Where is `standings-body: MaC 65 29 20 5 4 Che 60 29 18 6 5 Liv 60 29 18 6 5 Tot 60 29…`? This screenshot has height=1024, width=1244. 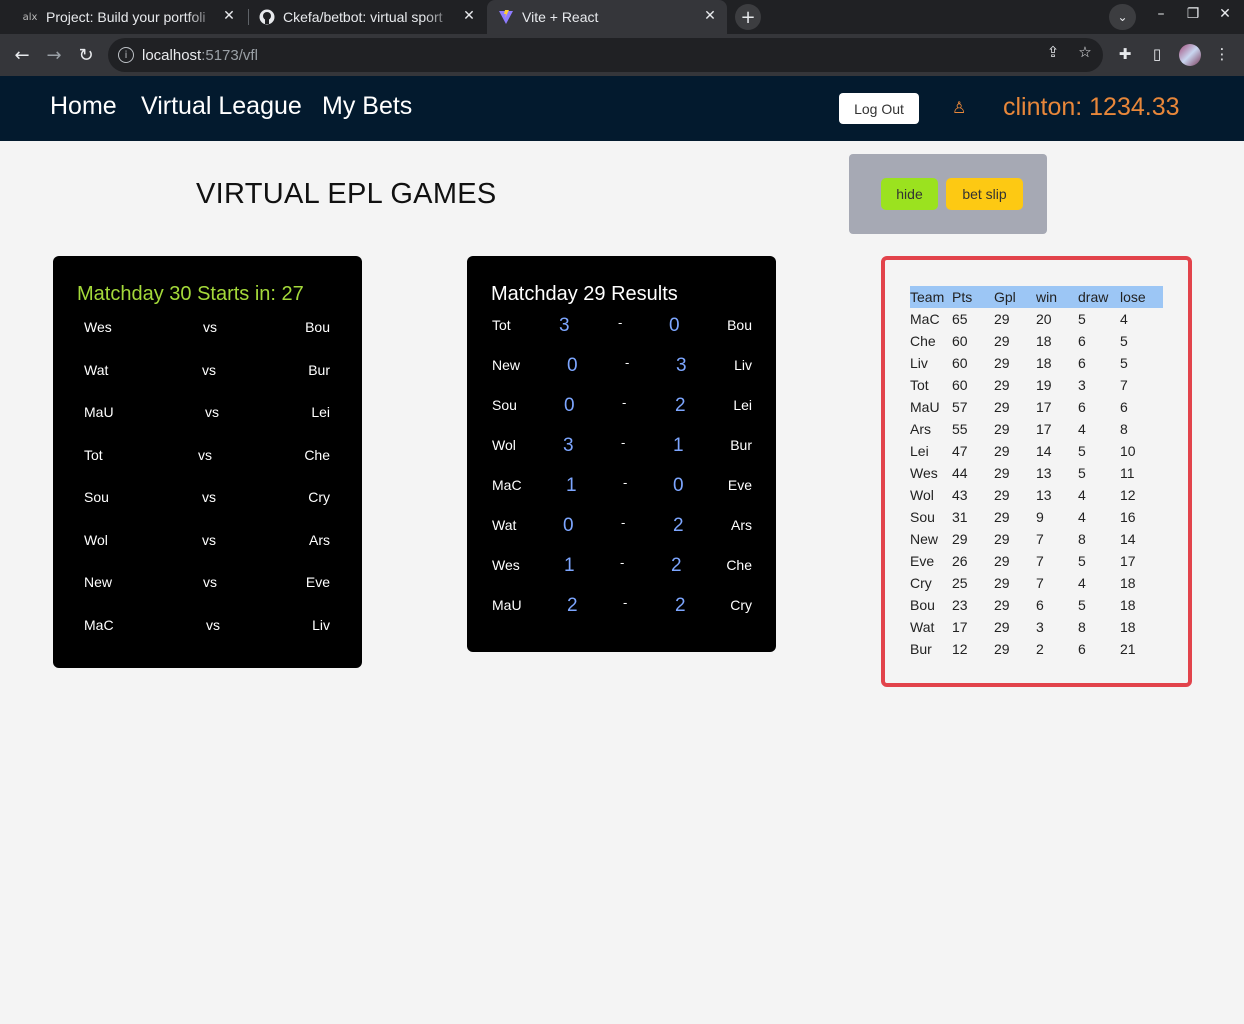 standings-body: MaC 65 29 20 5 4 Che 60 29 18 6 5 Liv 60 29 18 6 5 Tot 60 29… is located at coordinates (1036, 484).